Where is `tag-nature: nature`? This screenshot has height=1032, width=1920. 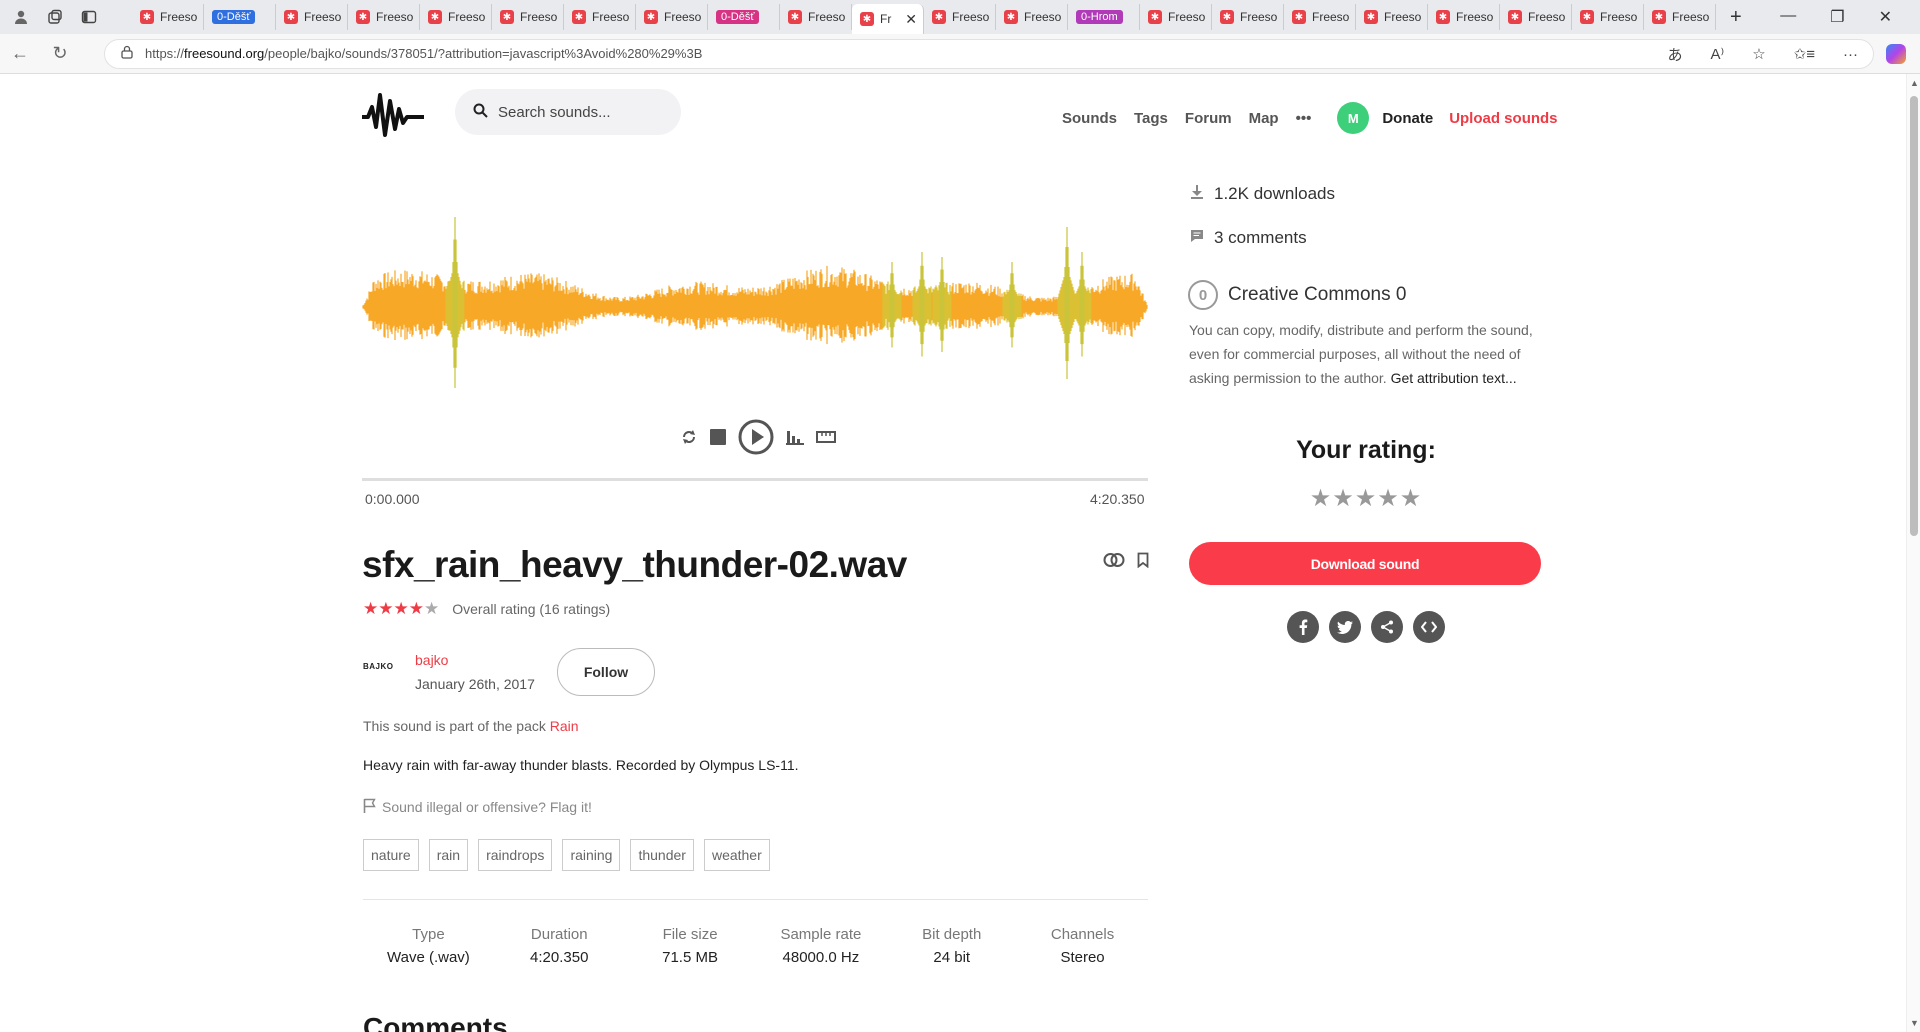
tag-nature: nature is located at coordinates (391, 855).